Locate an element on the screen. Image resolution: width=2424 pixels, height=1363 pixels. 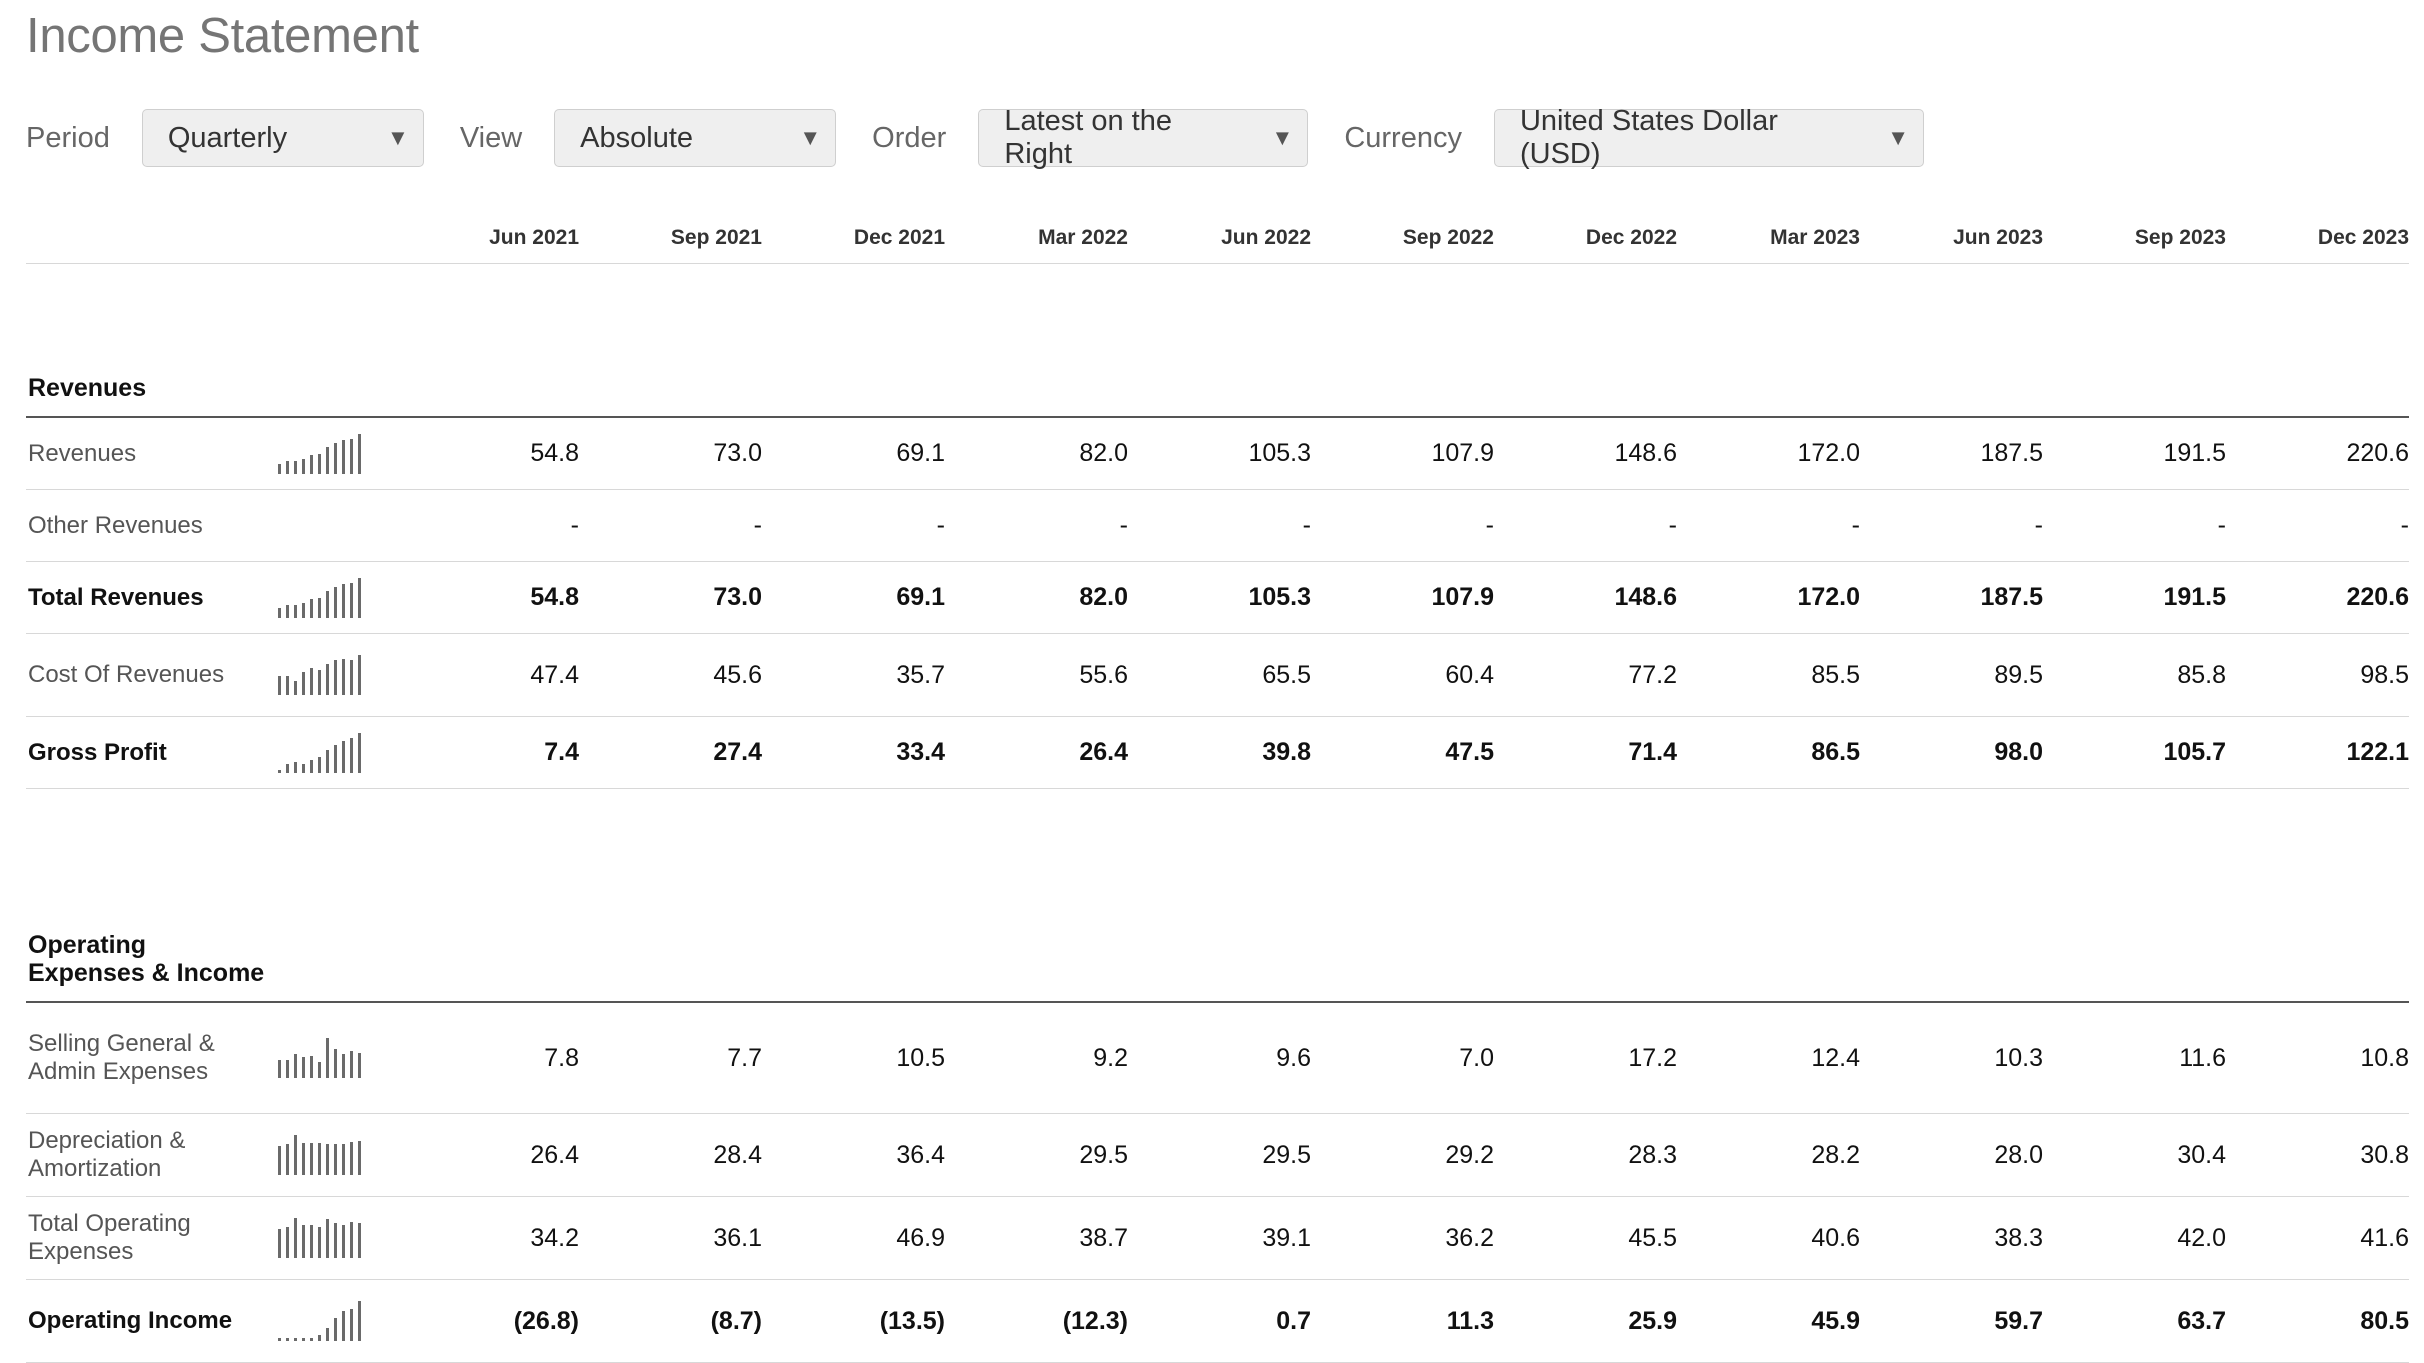
page-title: Income Statement is located at coordinates (222, 36).